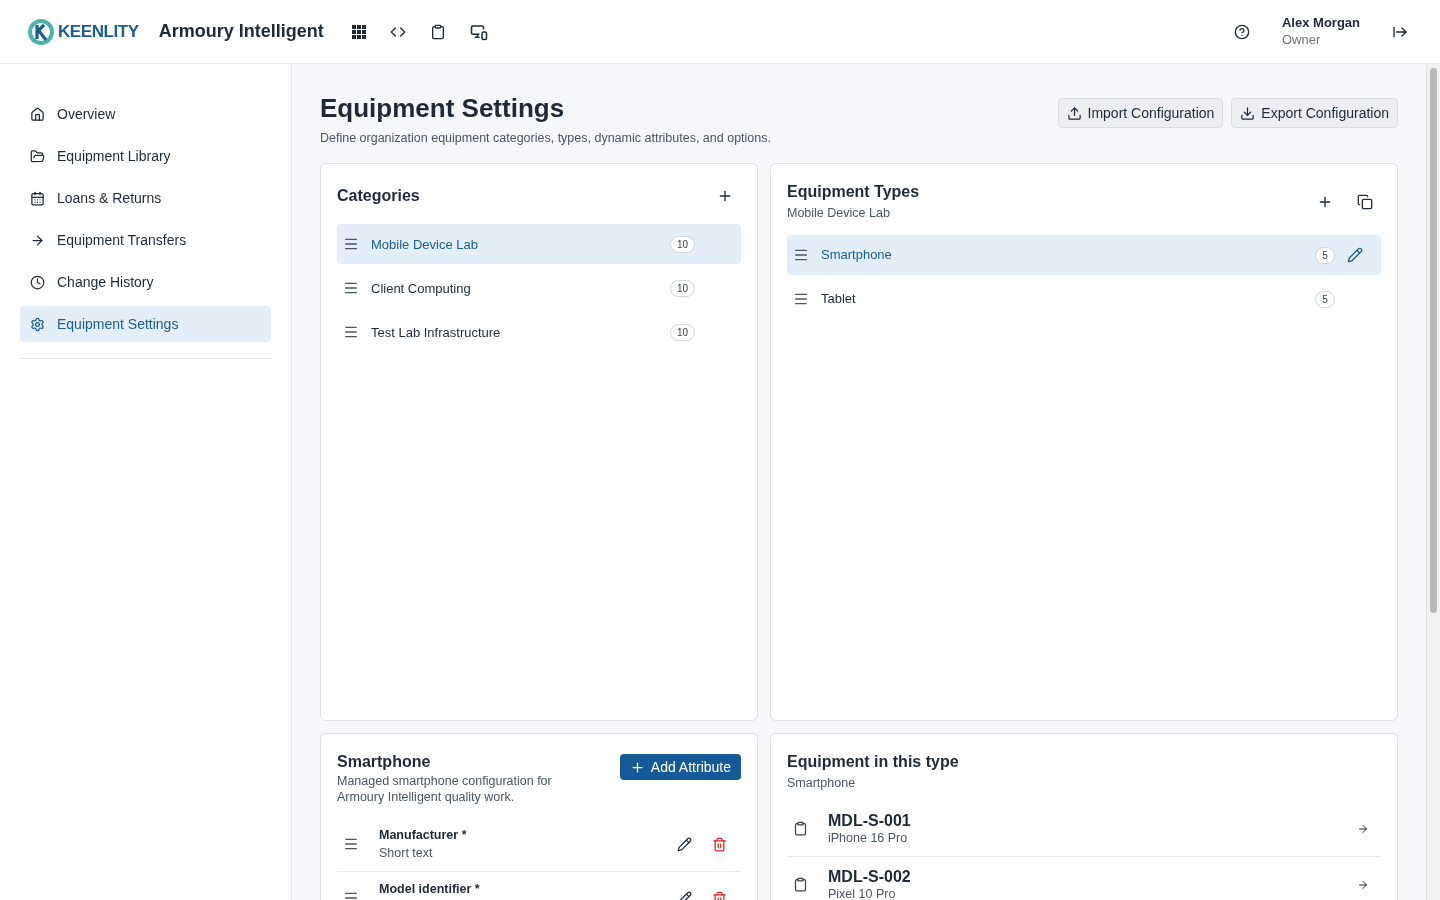  Describe the element at coordinates (1242, 31) in the screenshot. I see `help-icon` at that location.